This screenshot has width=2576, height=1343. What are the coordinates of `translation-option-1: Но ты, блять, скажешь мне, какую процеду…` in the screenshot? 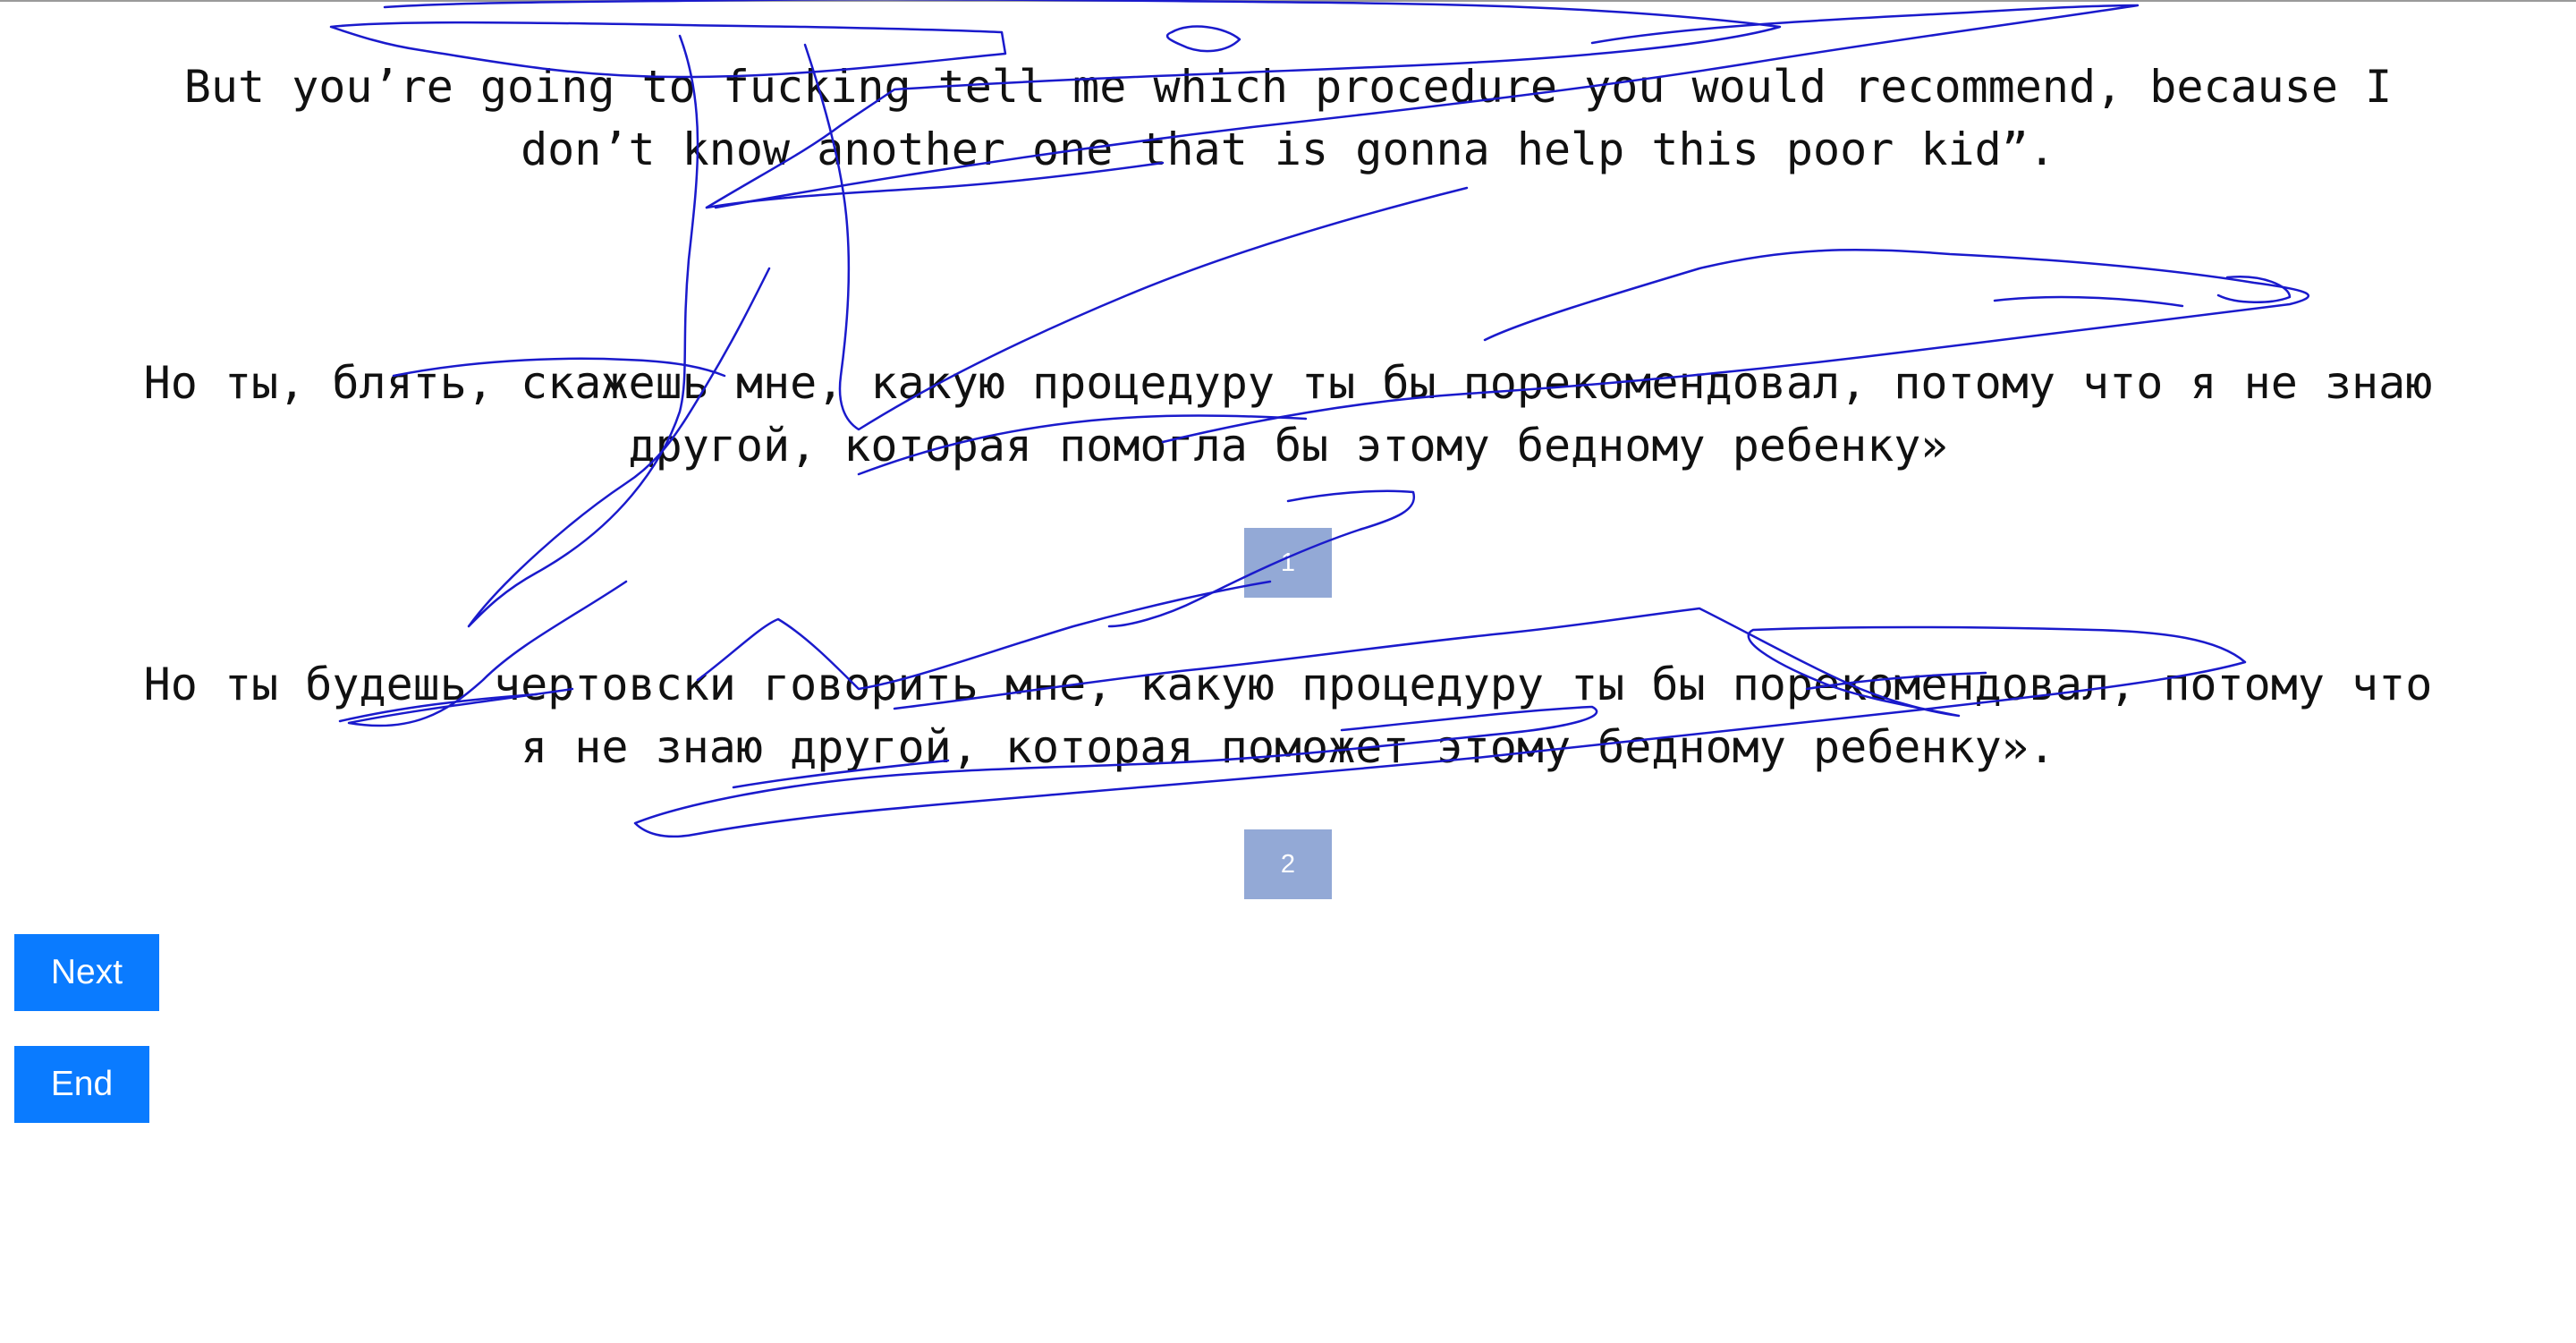 It's located at (1288, 414).